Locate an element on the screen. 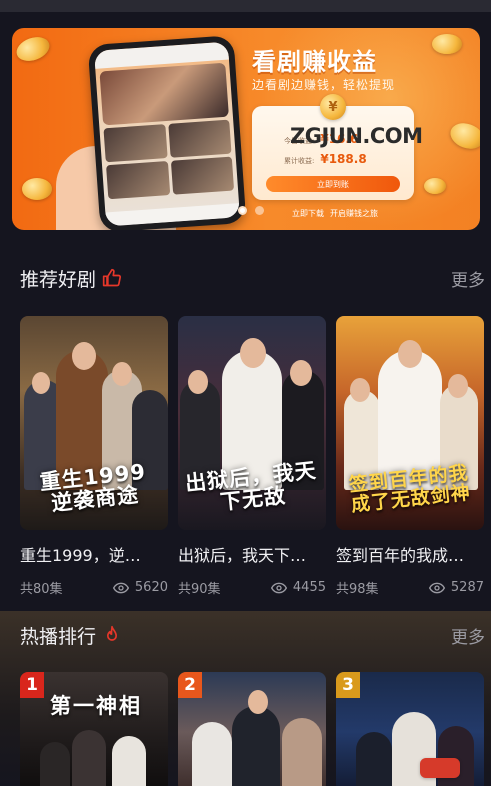  drama-poster: 签到百年的我成了无敌剑神 is located at coordinates (410, 423).